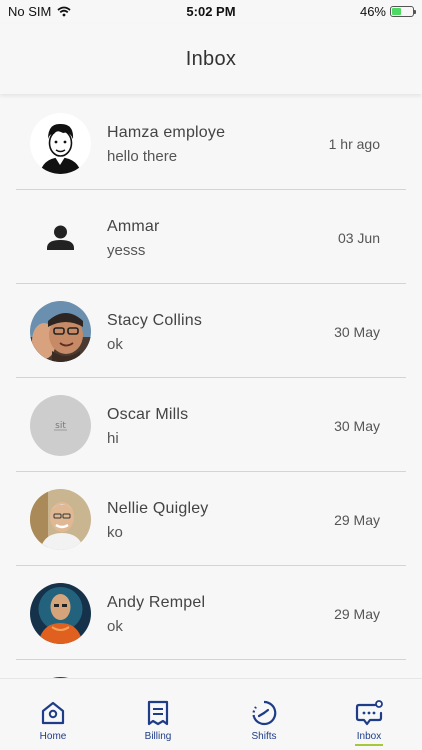  What do you see at coordinates (387, 11) in the screenshot?
I see `status-right: 46%` at bounding box center [387, 11].